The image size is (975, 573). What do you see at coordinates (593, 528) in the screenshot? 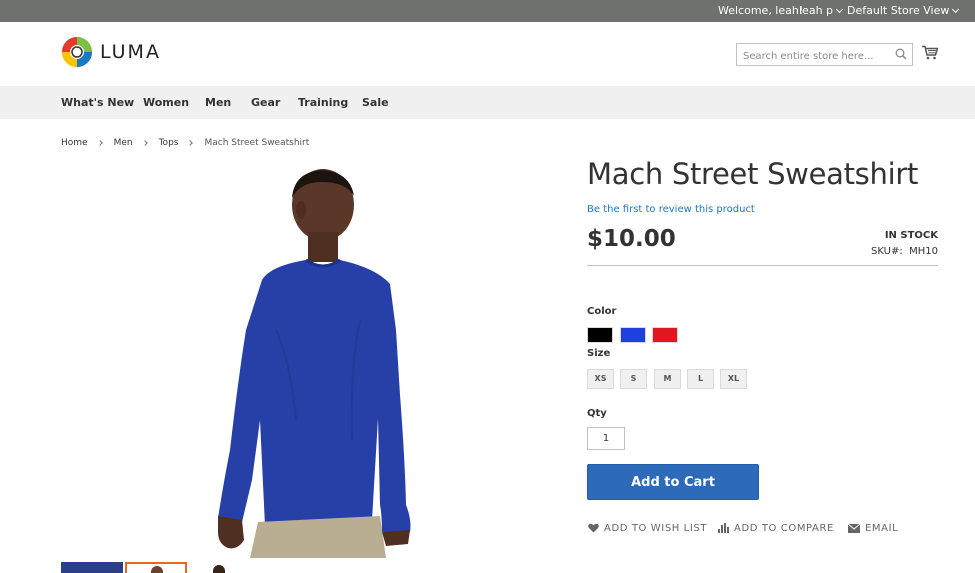
I see `heart-icon` at bounding box center [593, 528].